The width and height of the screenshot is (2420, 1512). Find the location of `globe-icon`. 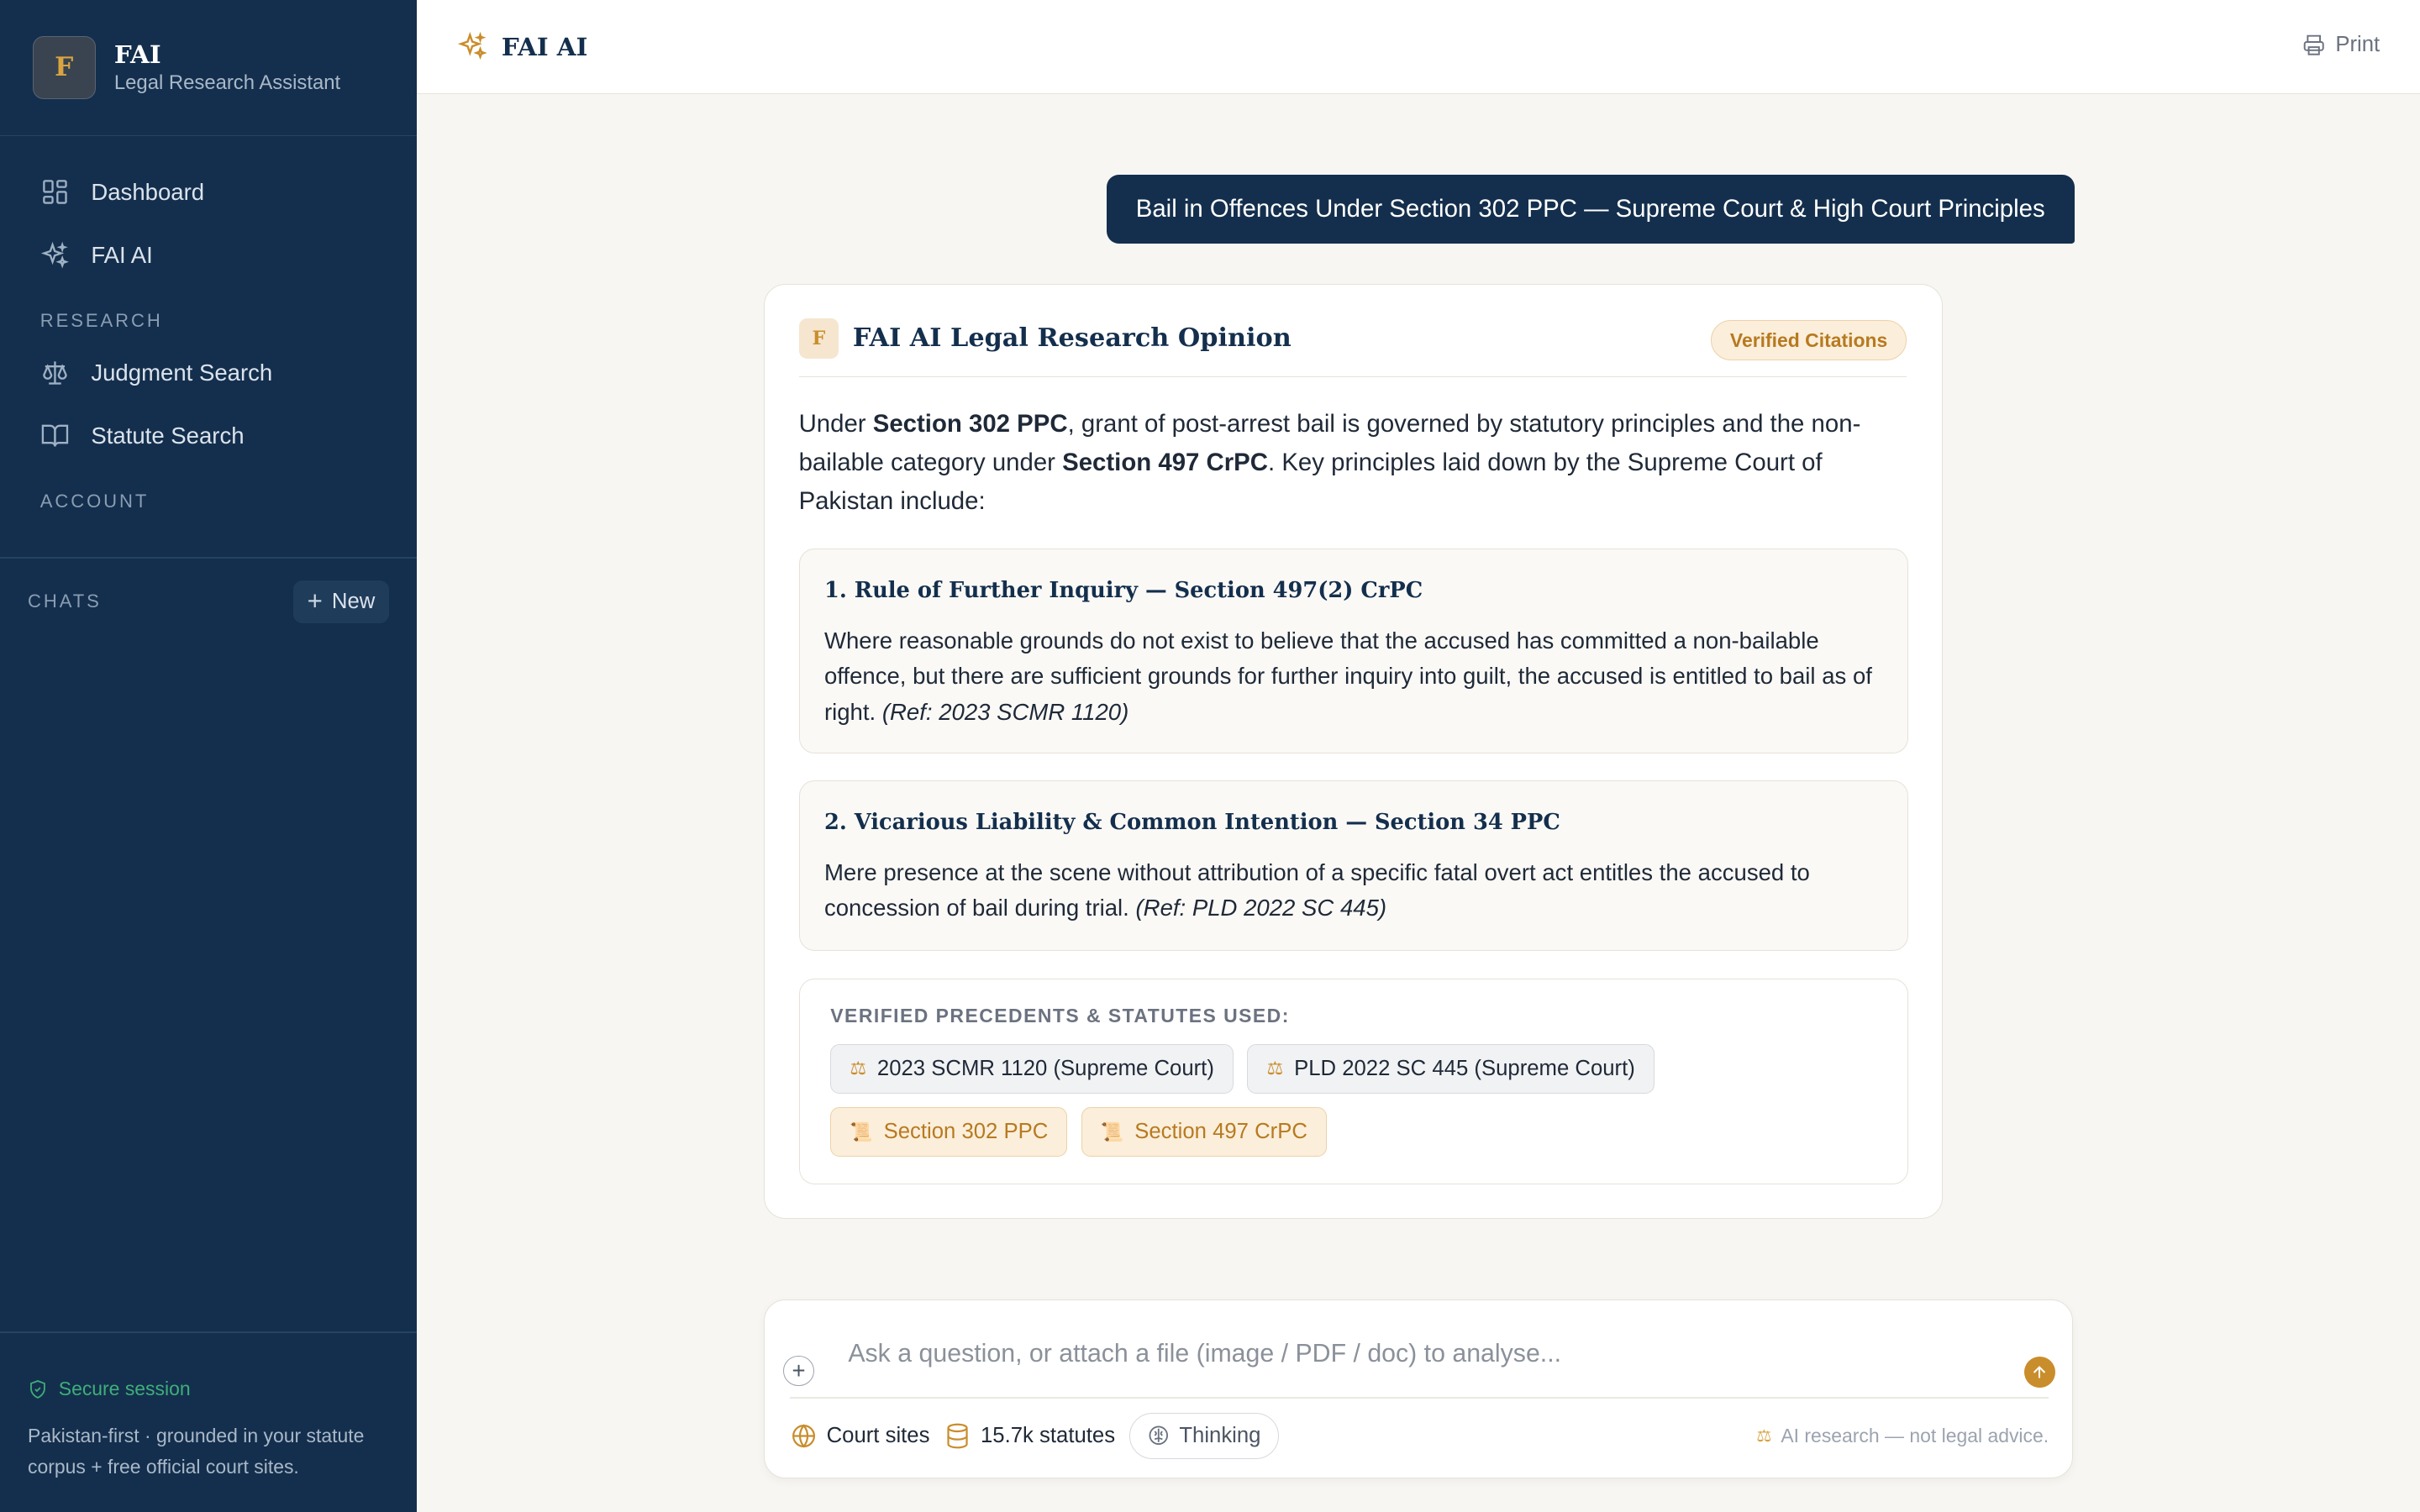

globe-icon is located at coordinates (803, 1436).